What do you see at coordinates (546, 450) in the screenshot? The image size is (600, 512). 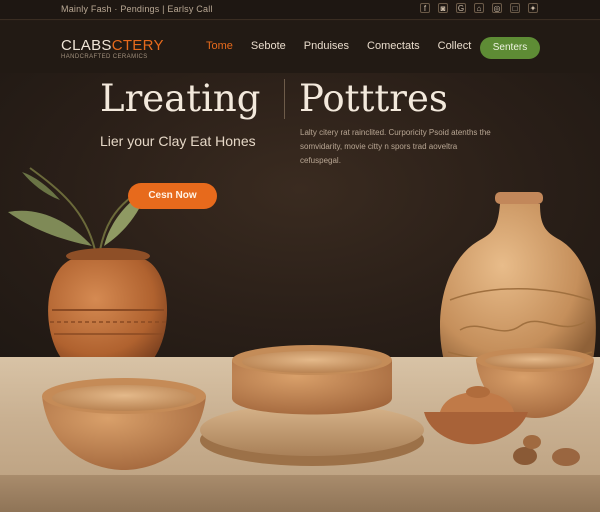 I see `decorative-nuts` at bounding box center [546, 450].